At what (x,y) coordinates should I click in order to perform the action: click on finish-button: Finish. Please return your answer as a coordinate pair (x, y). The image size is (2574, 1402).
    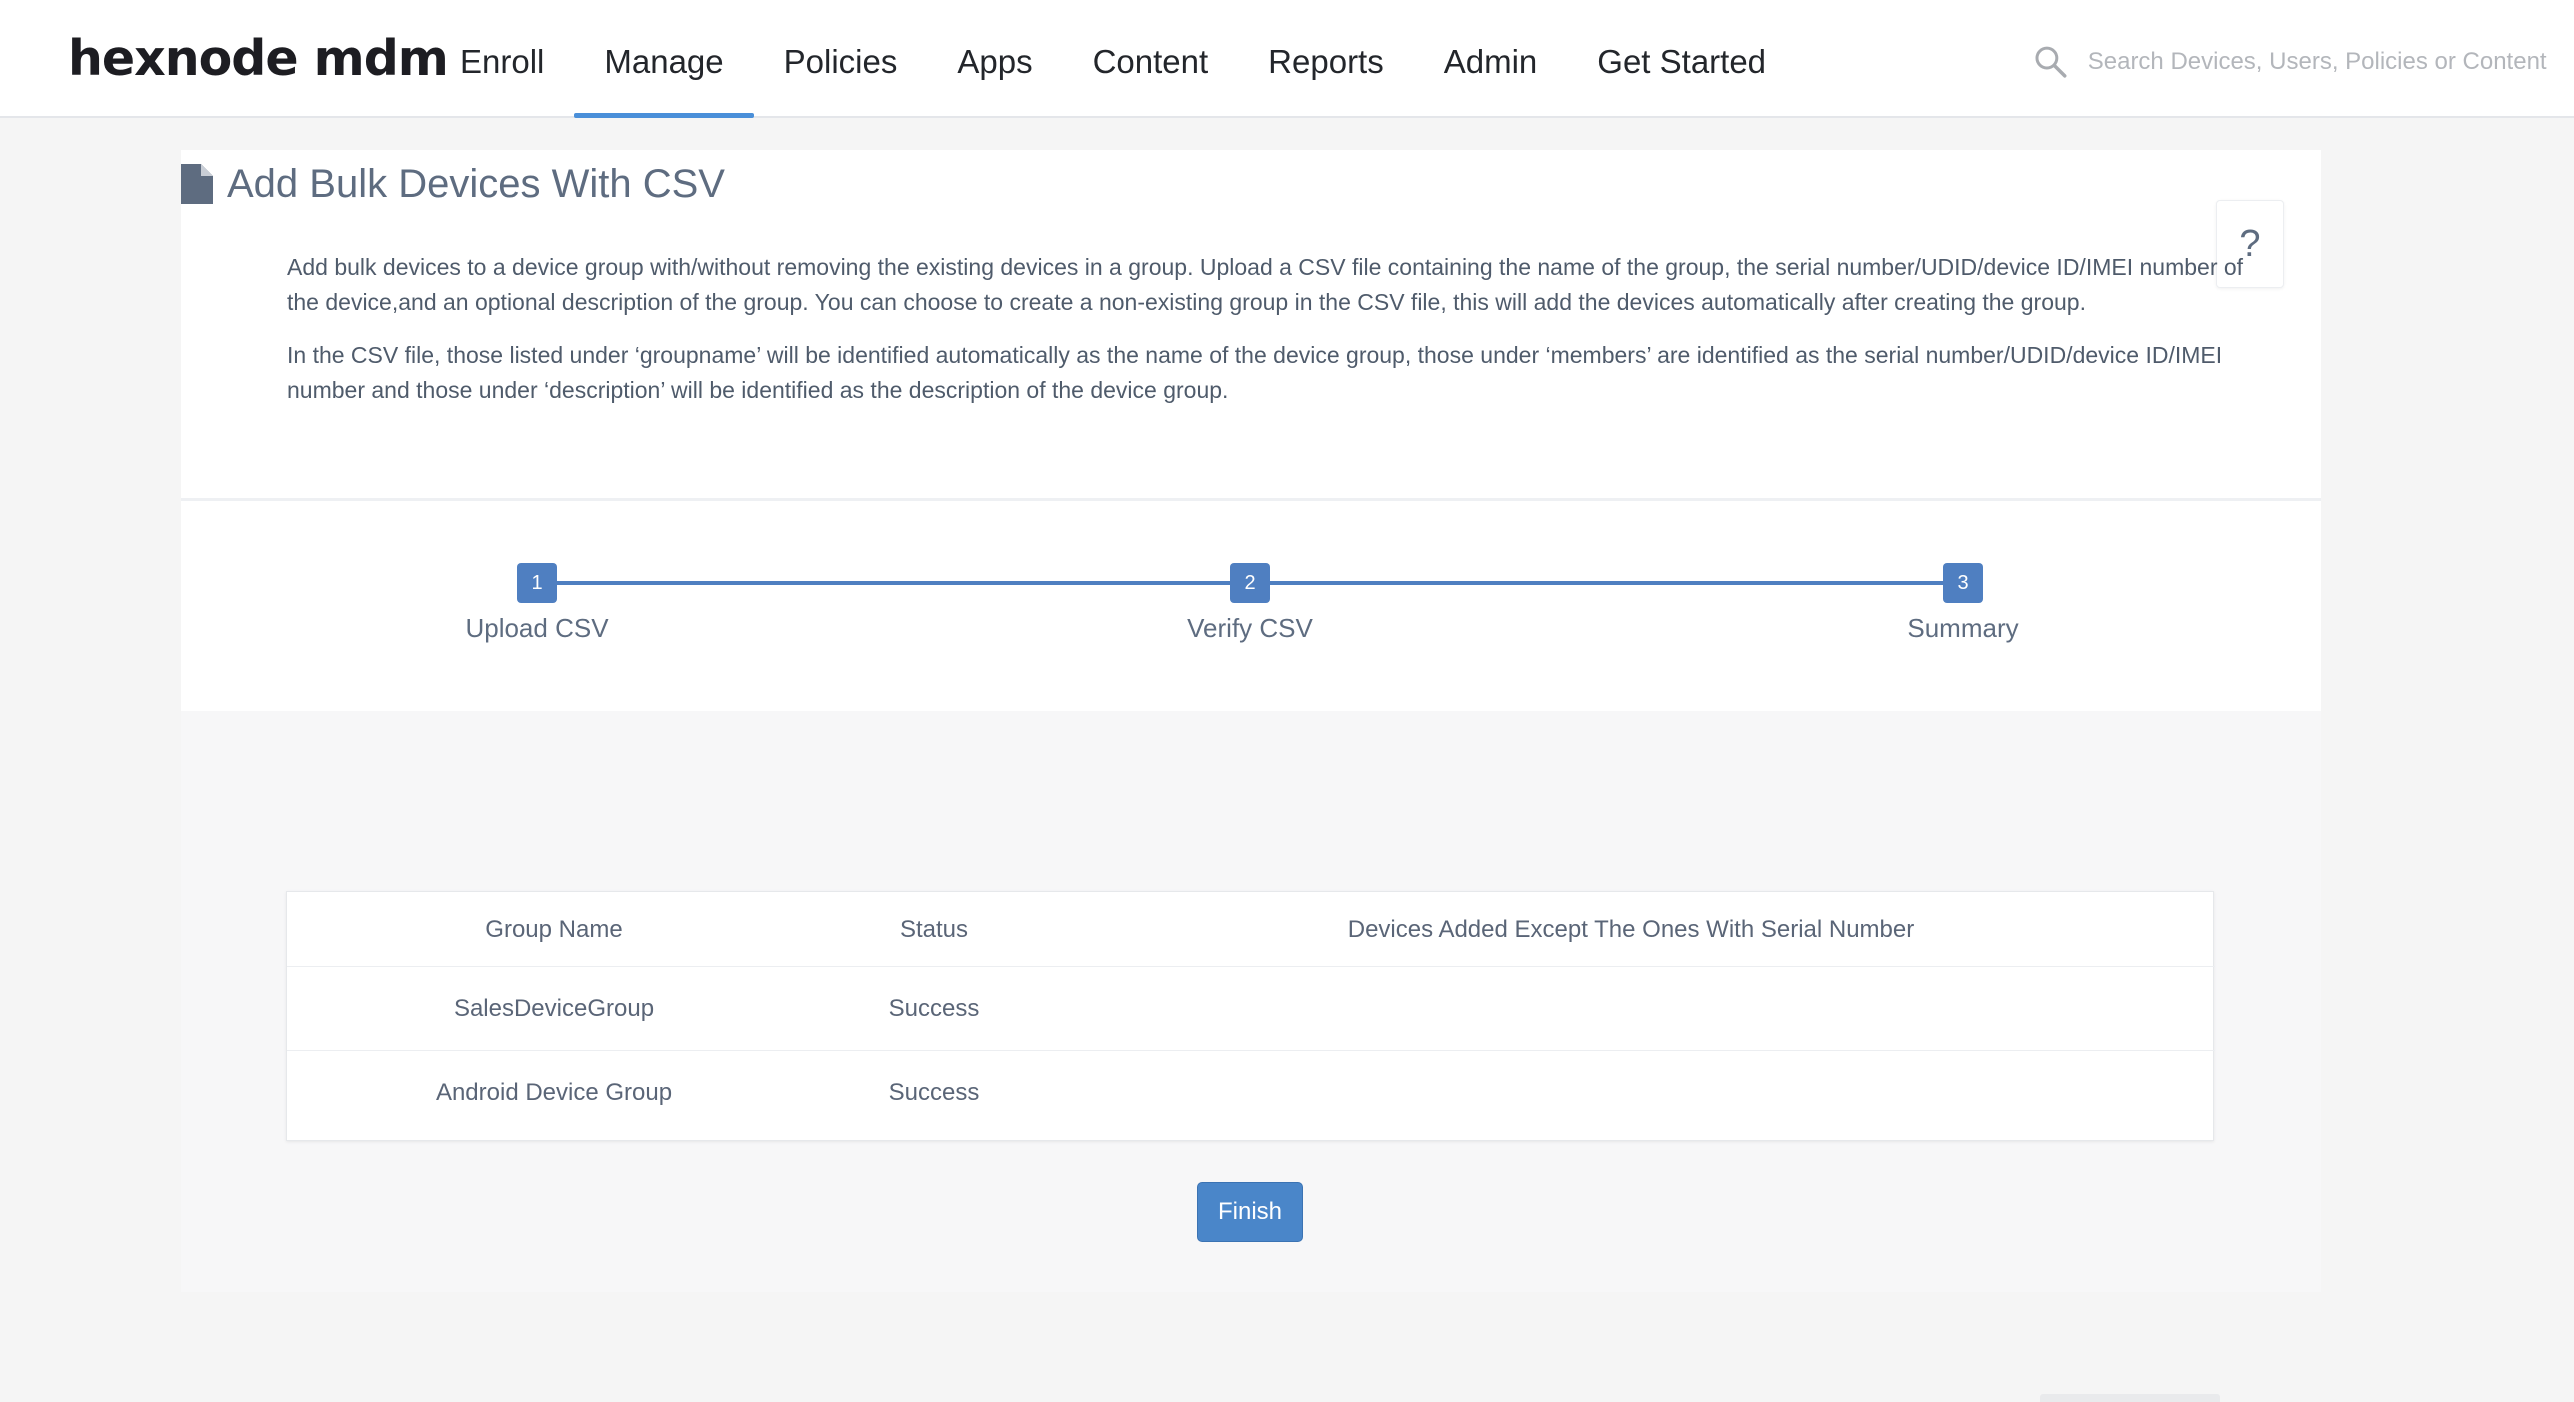
    Looking at the image, I should click on (1250, 1212).